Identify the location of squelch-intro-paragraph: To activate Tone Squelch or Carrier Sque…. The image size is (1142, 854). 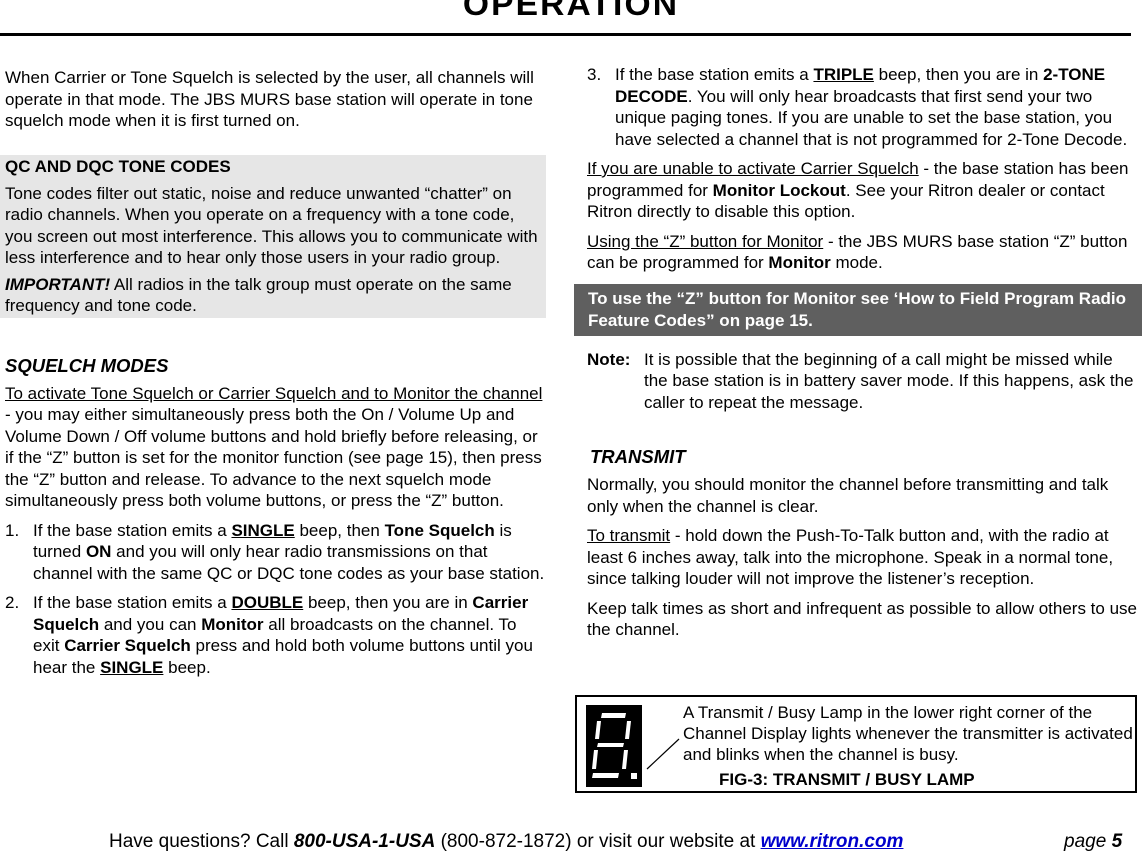
(274, 447).